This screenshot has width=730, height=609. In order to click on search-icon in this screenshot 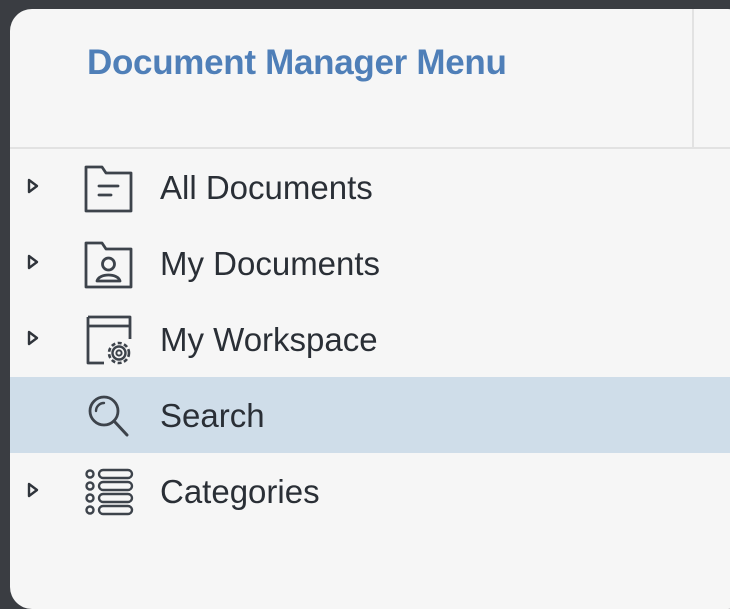, I will do `click(108, 416)`.